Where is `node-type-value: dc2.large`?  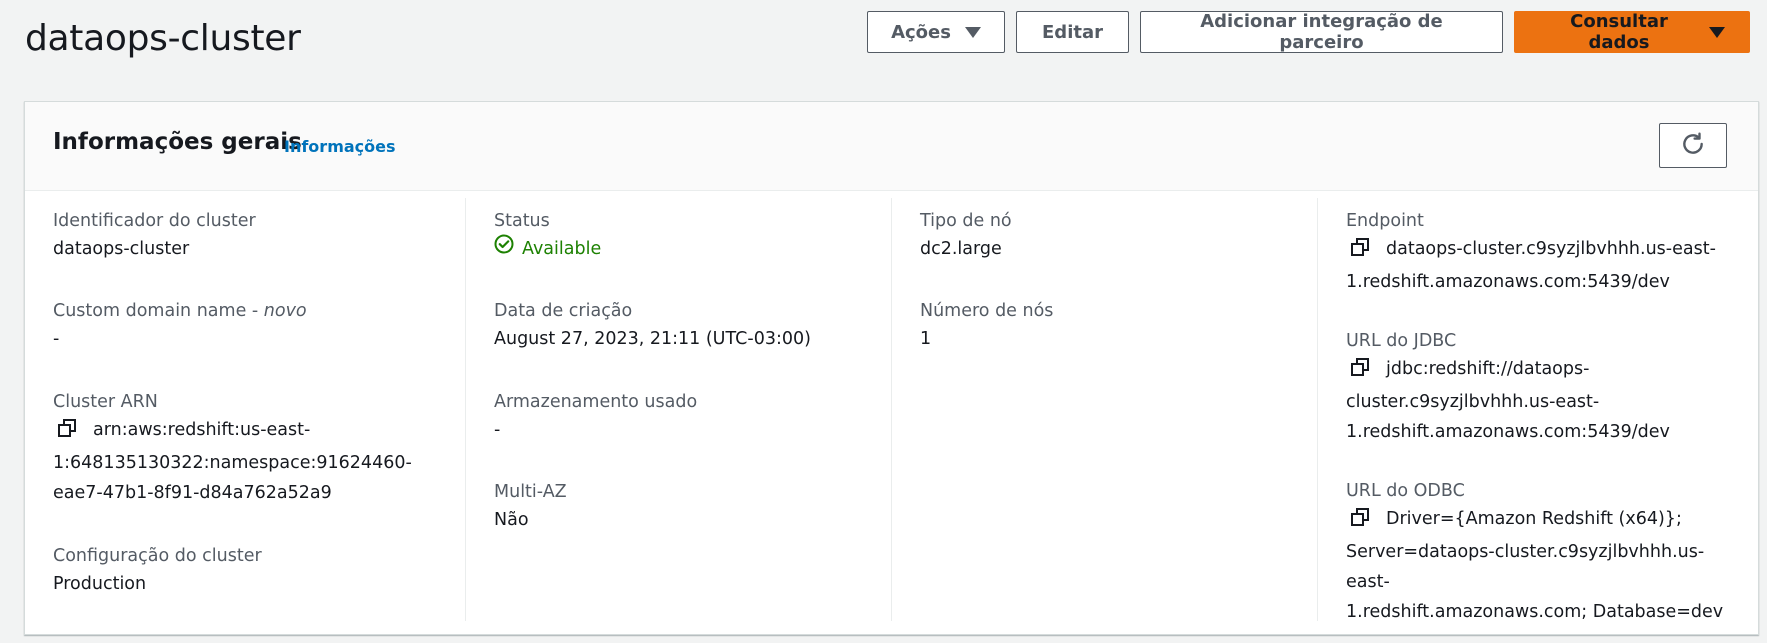
node-type-value: dc2.large is located at coordinates (961, 249).